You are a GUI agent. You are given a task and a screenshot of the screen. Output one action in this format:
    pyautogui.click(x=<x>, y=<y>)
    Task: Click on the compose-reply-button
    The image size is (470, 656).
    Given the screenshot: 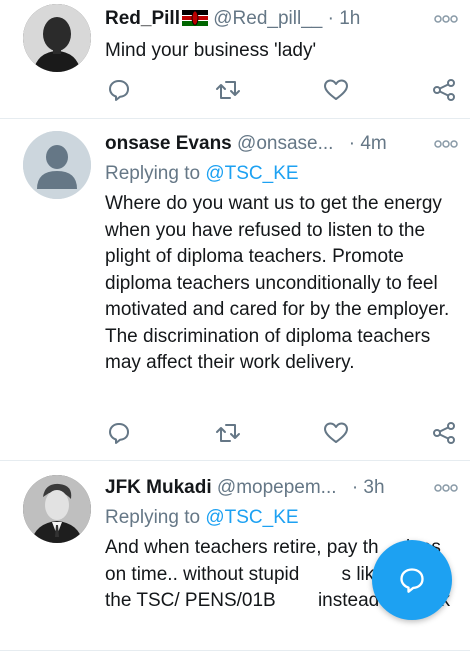 What is the action you would take?
    pyautogui.click(x=412, y=580)
    